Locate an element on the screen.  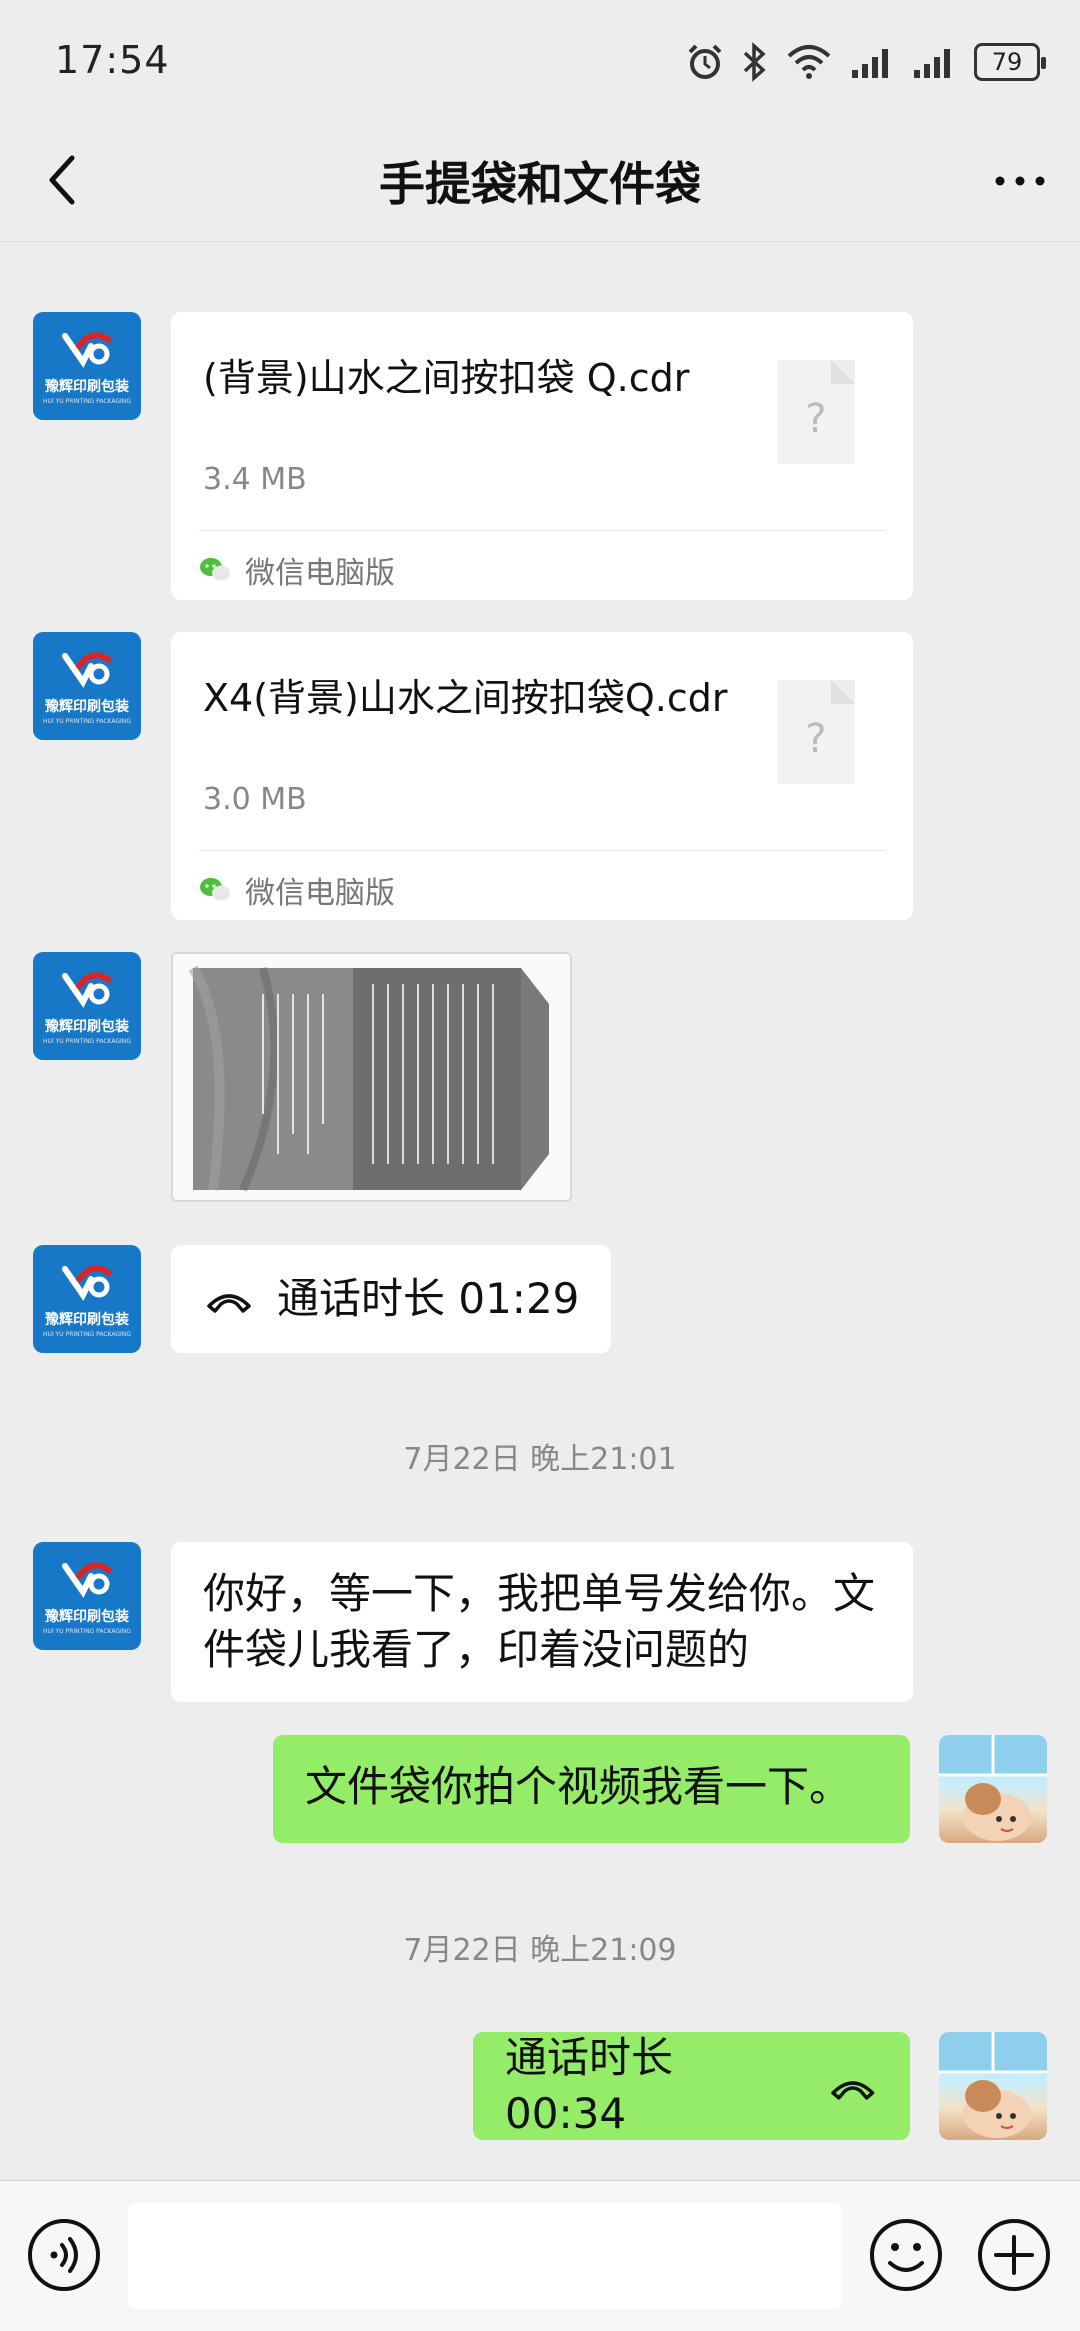
more-functions-button is located at coordinates (1014, 2255).